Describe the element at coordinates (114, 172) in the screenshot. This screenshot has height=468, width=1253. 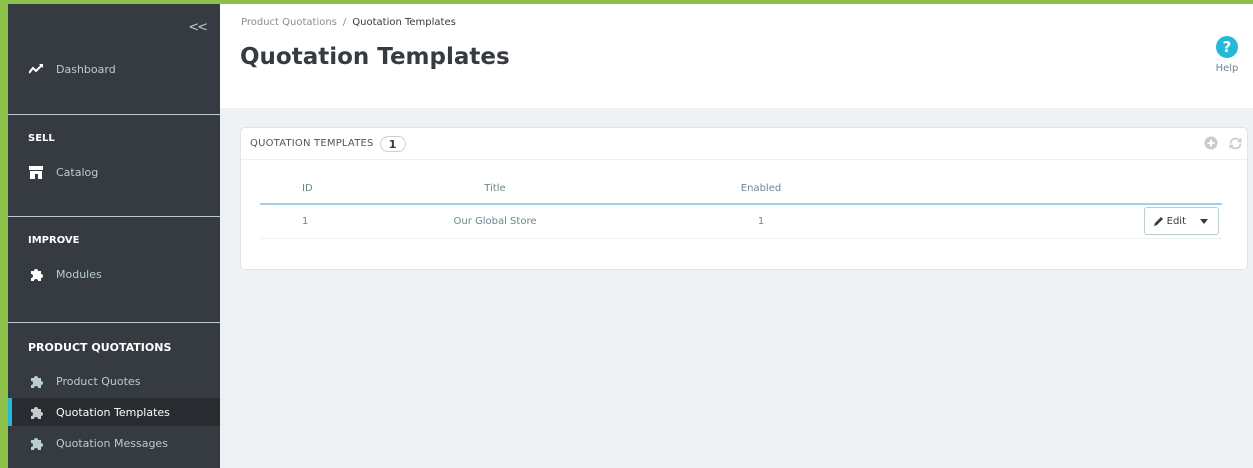
I see `sidebar-item-catalog: Catalog` at that location.